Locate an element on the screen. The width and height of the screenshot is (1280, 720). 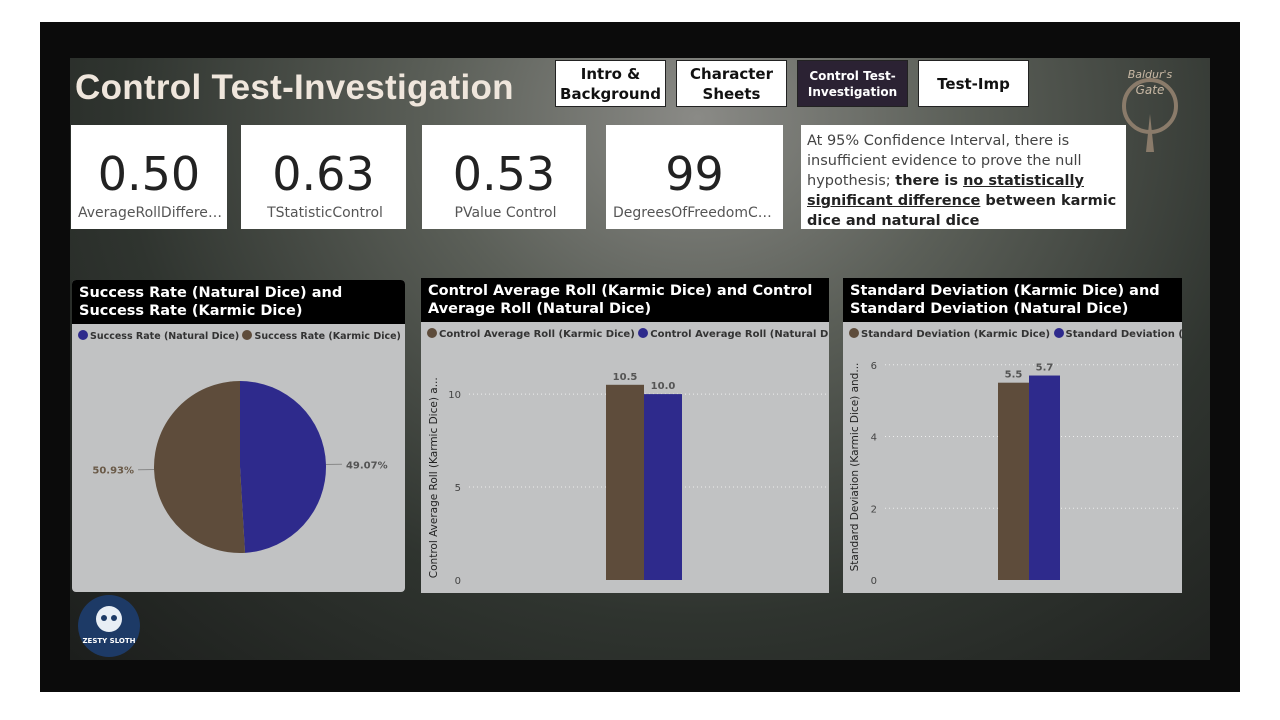
pie-chart: 49.07% 50.93% is located at coordinates (240, 467).